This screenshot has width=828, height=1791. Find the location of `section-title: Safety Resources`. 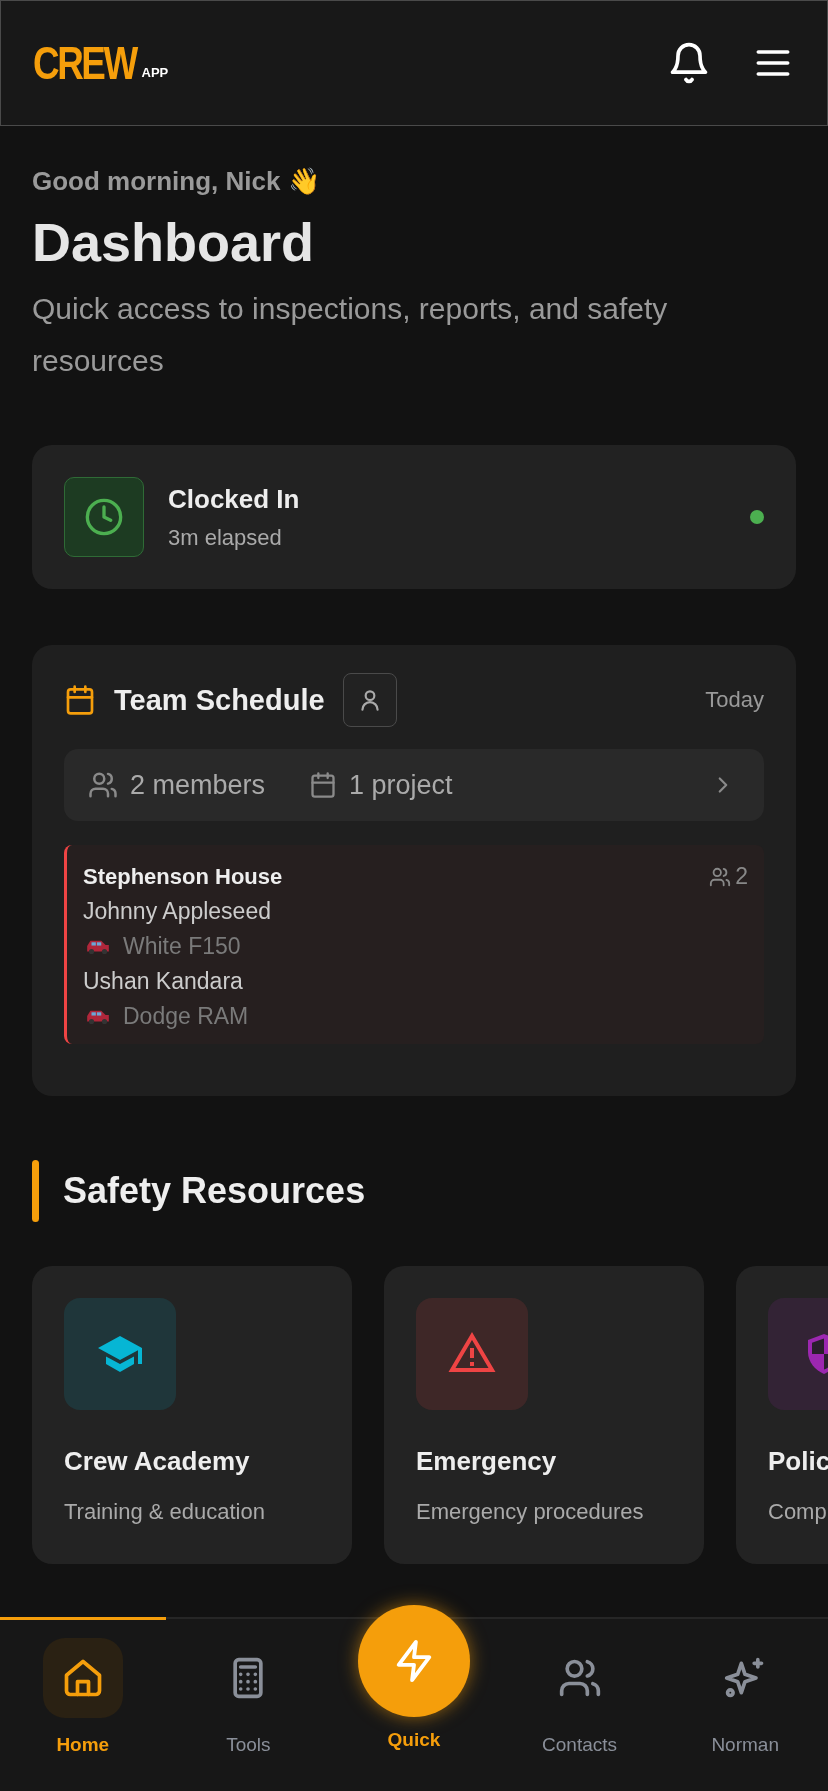

section-title: Safety Resources is located at coordinates (214, 1191).